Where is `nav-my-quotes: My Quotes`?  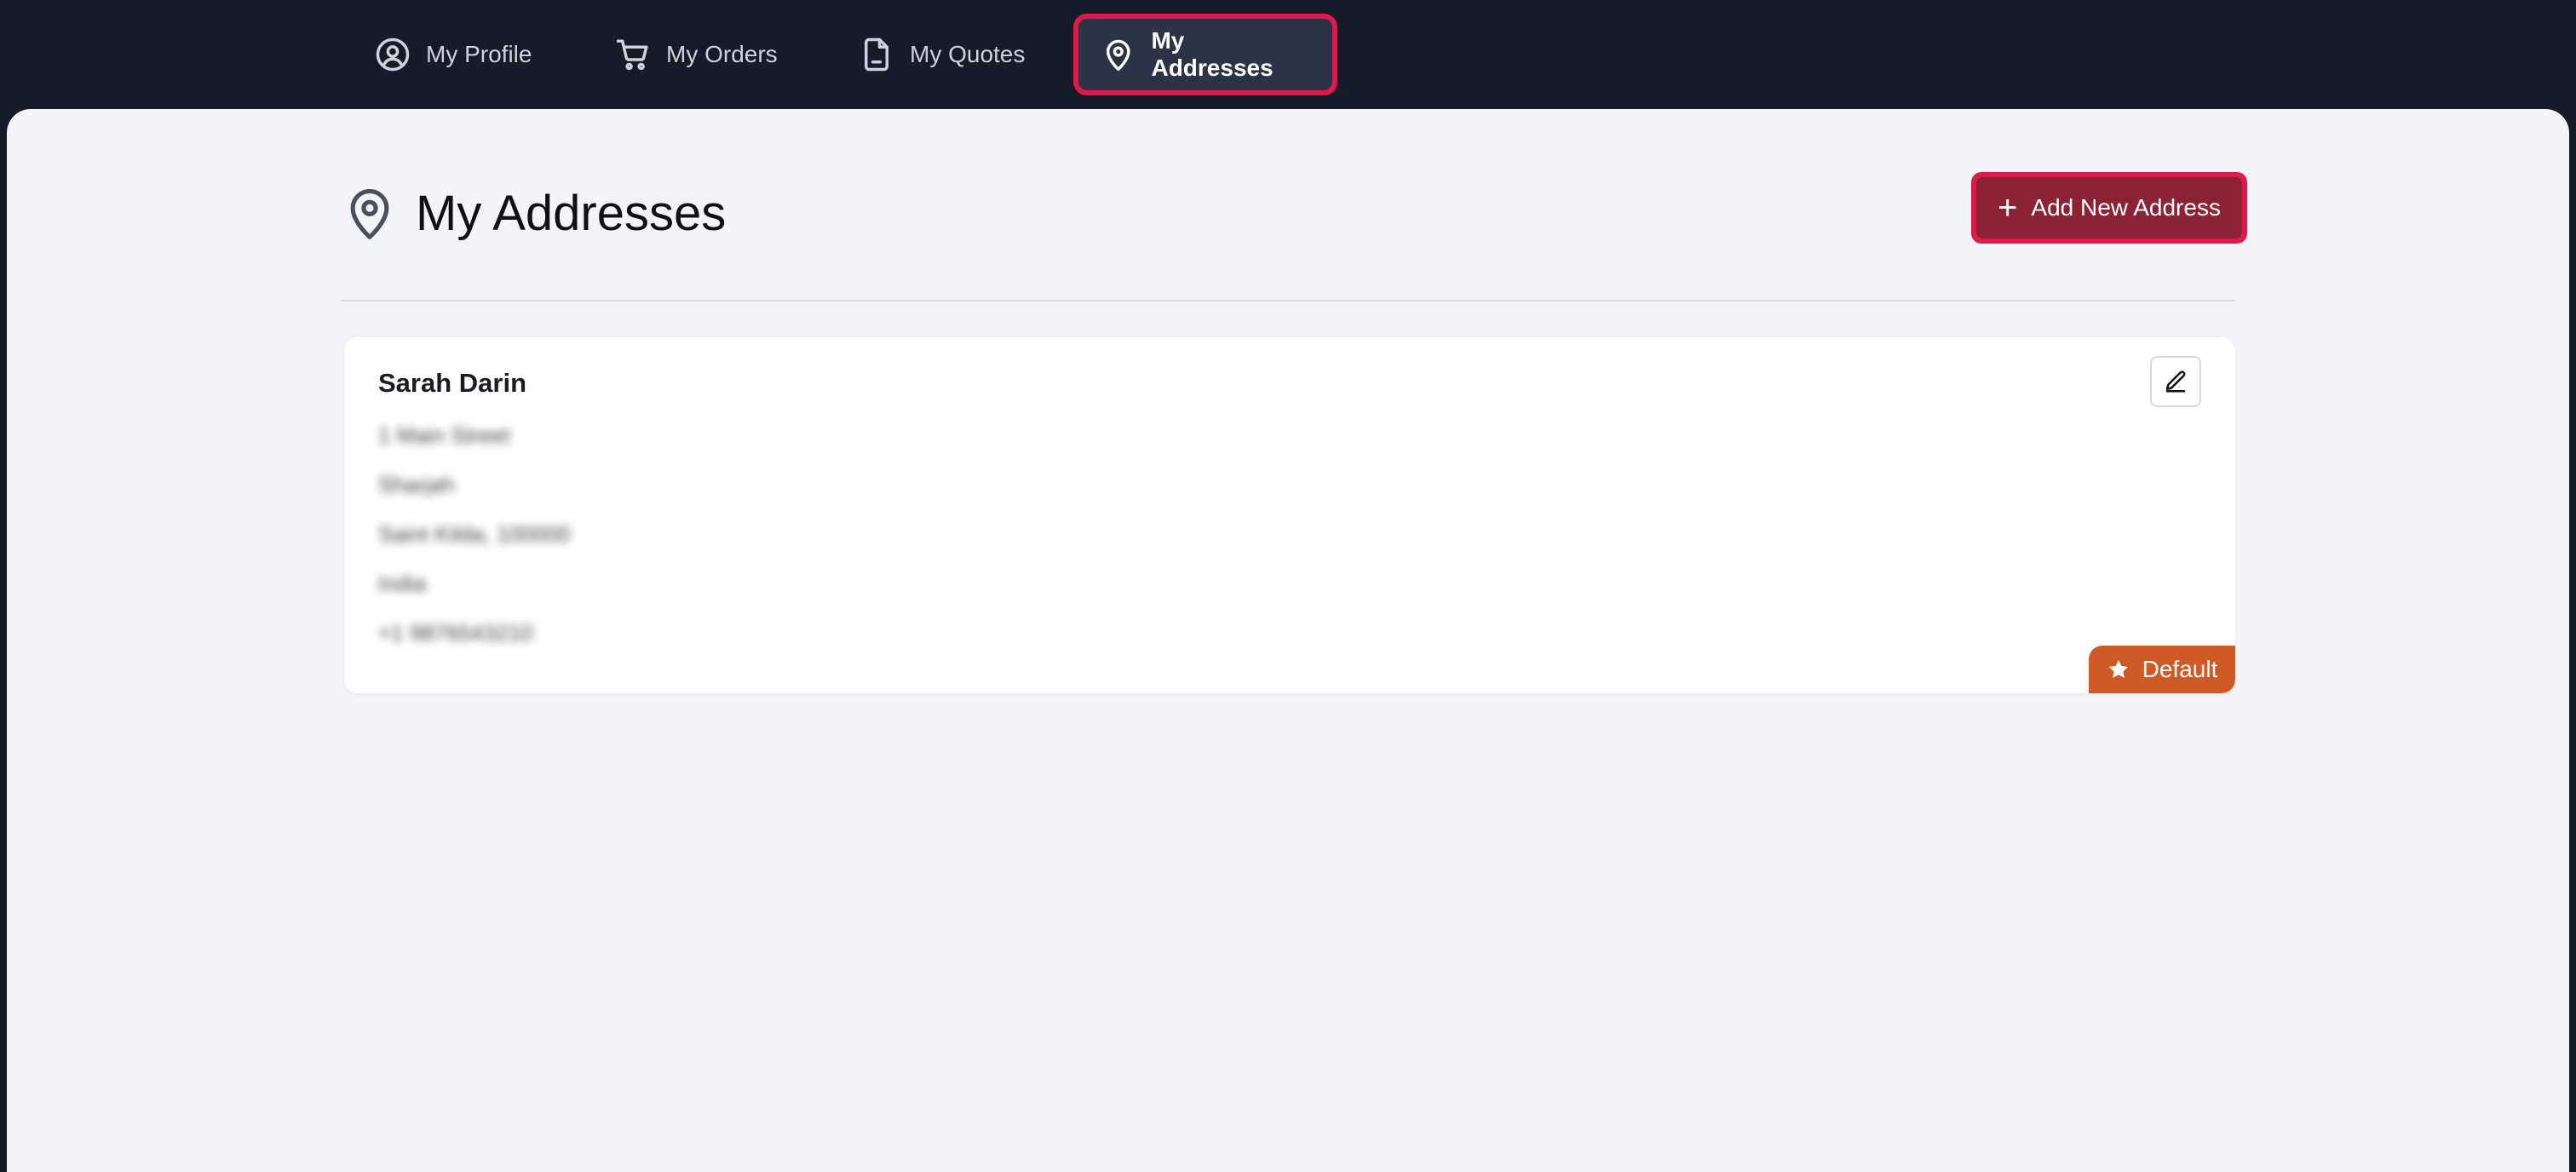
nav-my-quotes: My Quotes is located at coordinates (942, 54).